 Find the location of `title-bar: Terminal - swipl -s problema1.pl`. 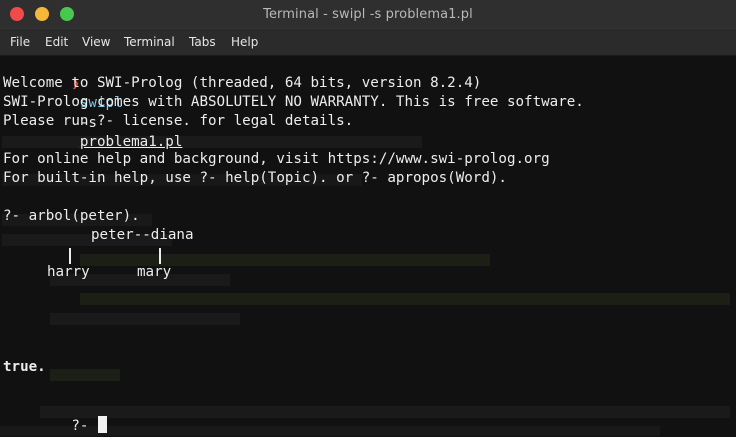

title-bar: Terminal - swipl -s problema1.pl is located at coordinates (368, 15).